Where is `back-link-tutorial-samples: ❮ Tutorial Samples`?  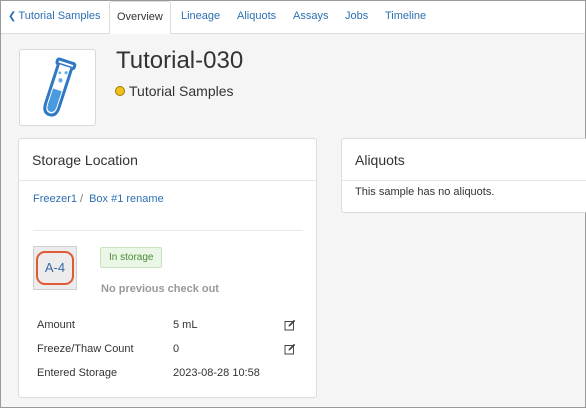
back-link-tutorial-samples: ❮ Tutorial Samples is located at coordinates (54, 17).